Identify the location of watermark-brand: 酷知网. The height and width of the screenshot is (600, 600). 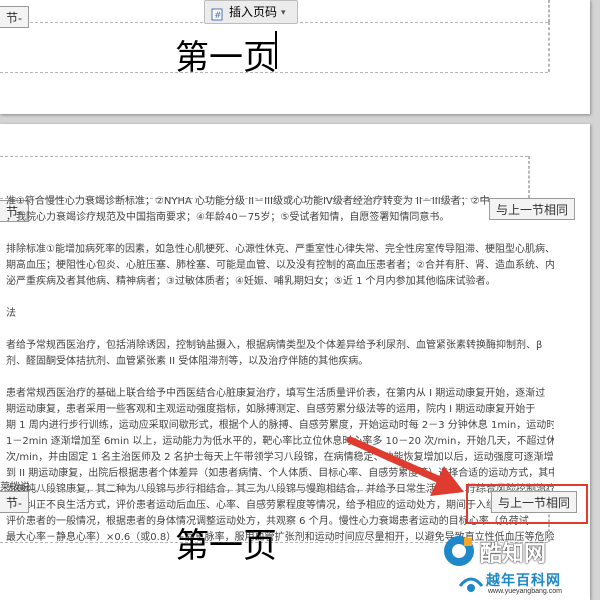
(513, 553).